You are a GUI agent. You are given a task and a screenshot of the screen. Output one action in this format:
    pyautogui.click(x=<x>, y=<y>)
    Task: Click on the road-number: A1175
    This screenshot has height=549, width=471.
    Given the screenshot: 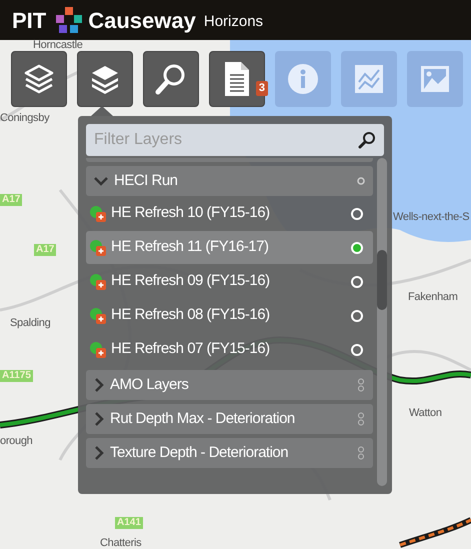 What is the action you would take?
    pyautogui.click(x=16, y=376)
    